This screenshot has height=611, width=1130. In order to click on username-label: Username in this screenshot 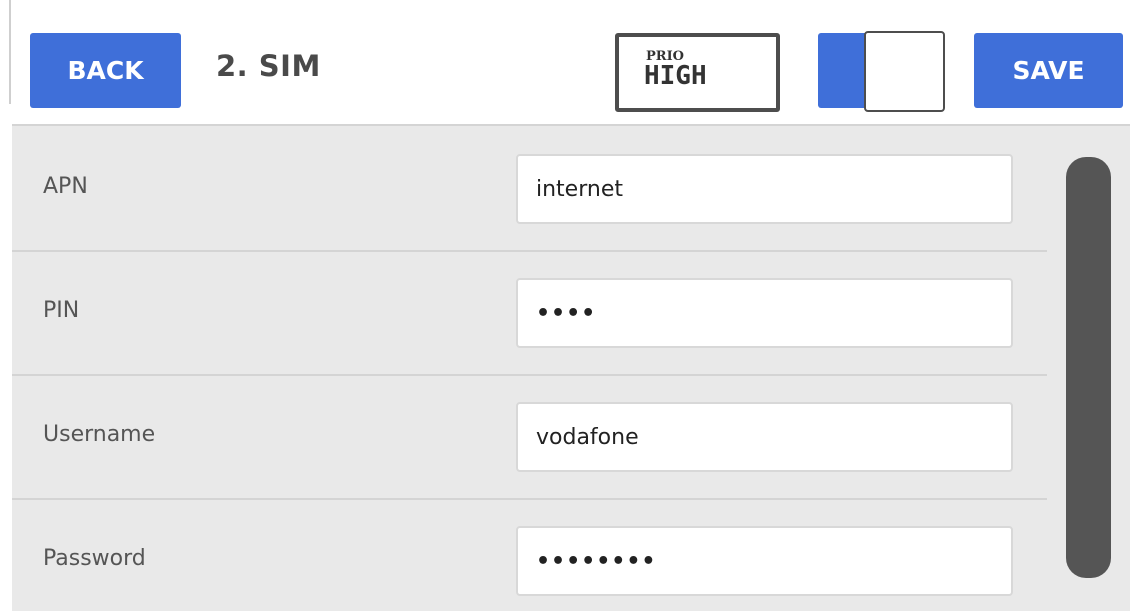, I will do `click(99, 434)`.